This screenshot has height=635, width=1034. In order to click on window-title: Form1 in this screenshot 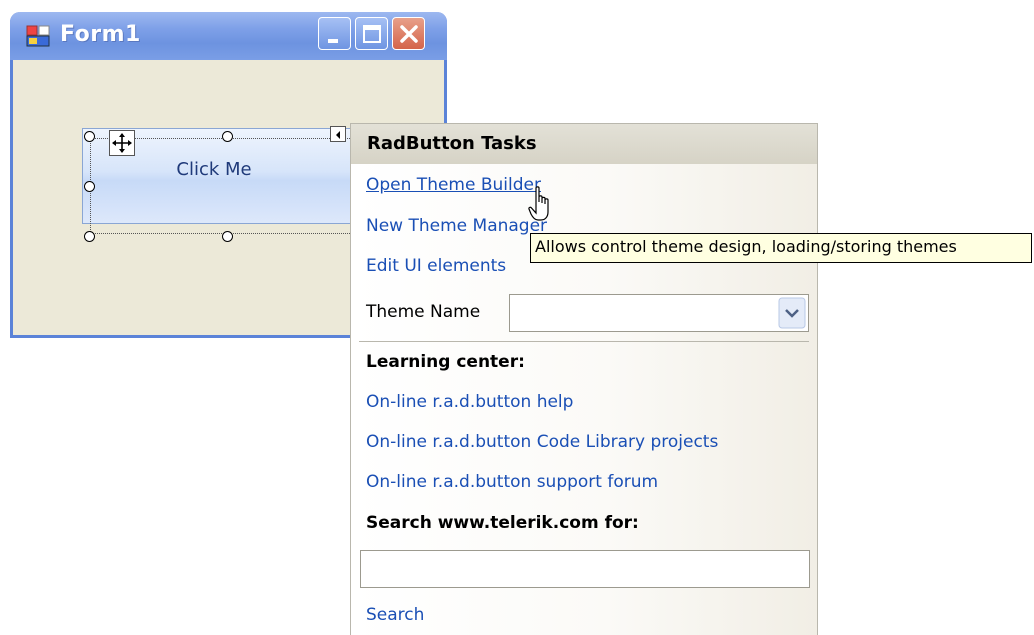, I will do `click(100, 34)`.